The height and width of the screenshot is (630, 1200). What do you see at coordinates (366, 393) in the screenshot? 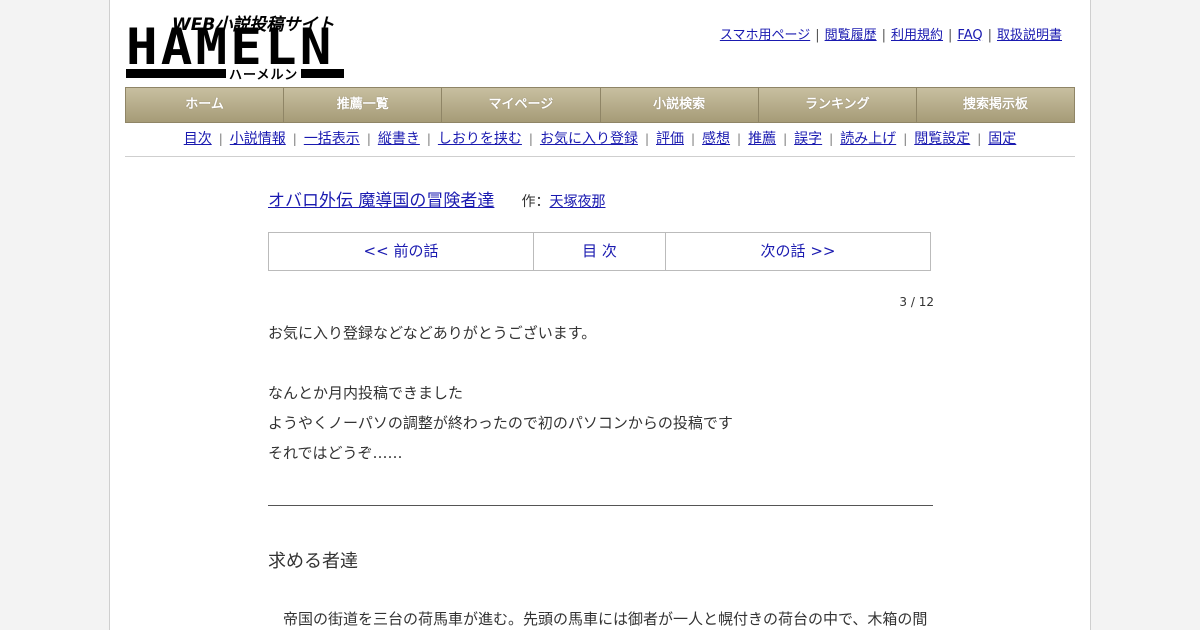
I see `preface-line: なんとか月内投稿できました` at bounding box center [366, 393].